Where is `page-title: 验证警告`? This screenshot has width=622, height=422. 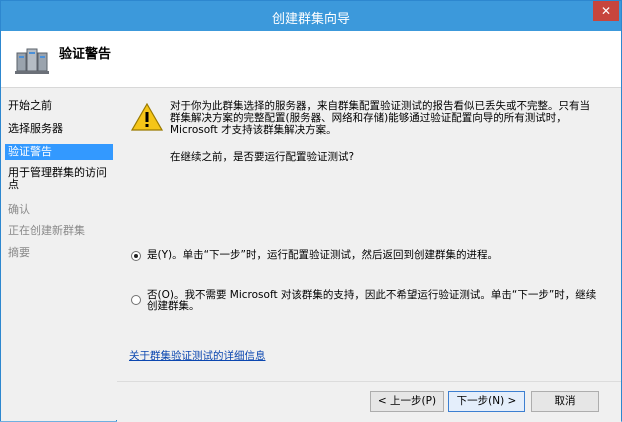
page-title: 验证警告 is located at coordinates (85, 54).